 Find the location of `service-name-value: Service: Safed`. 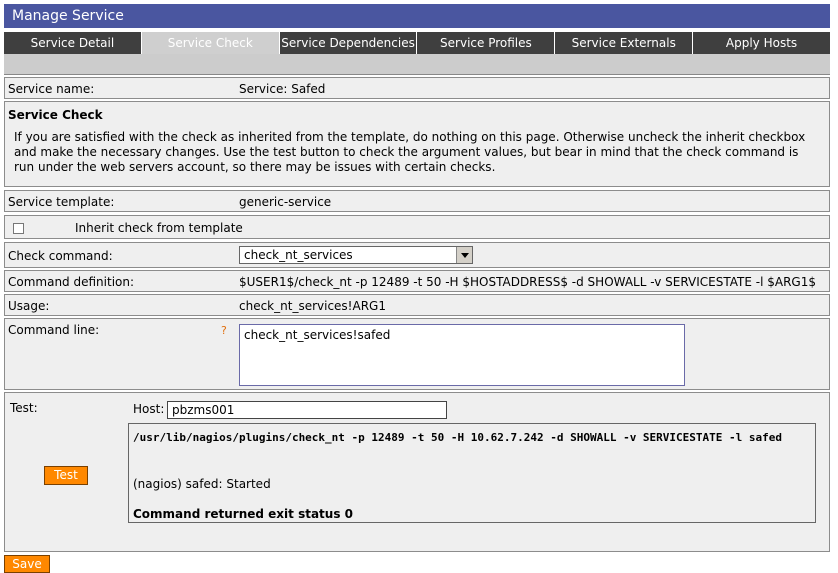

service-name-value: Service: Safed is located at coordinates (282, 89).